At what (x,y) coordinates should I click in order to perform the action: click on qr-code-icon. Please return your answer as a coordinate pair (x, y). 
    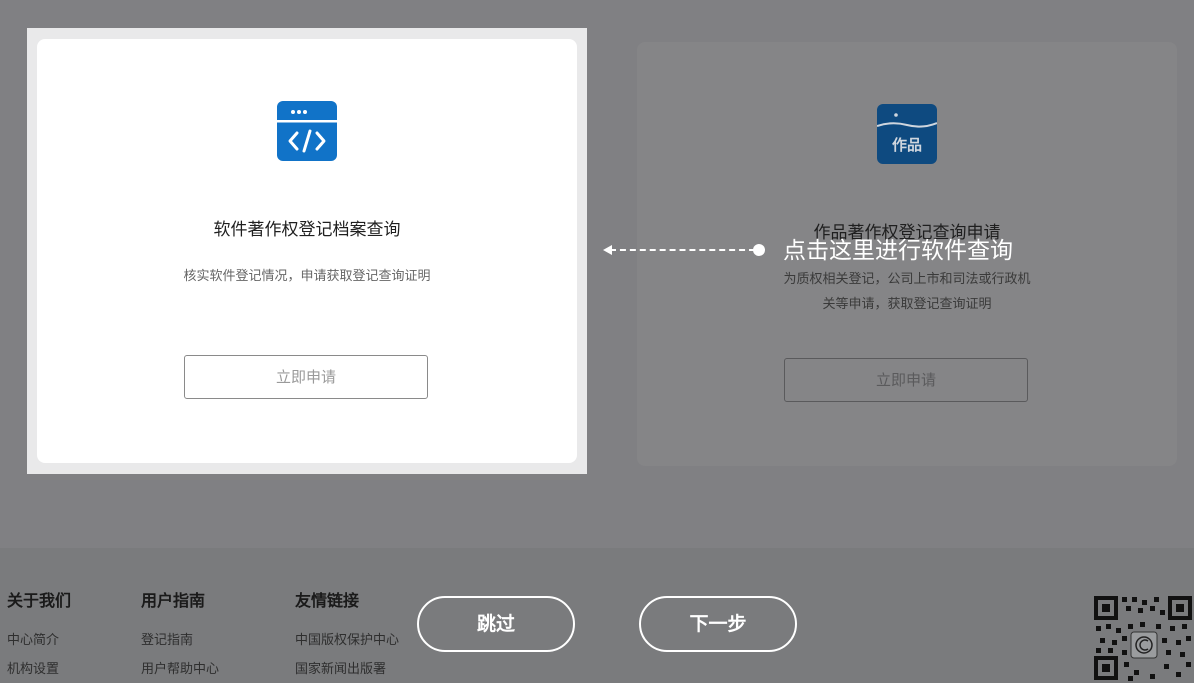
    Looking at the image, I should click on (1143, 638).